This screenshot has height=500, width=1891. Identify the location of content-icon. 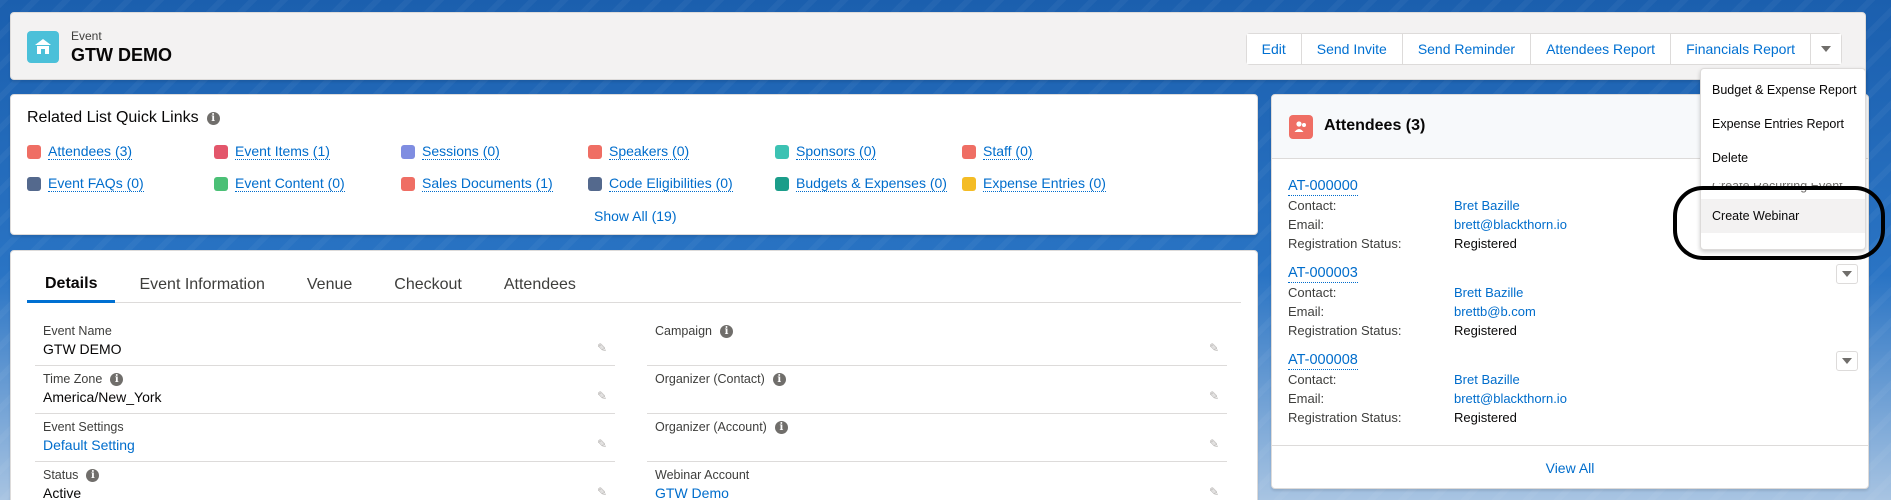
(221, 183).